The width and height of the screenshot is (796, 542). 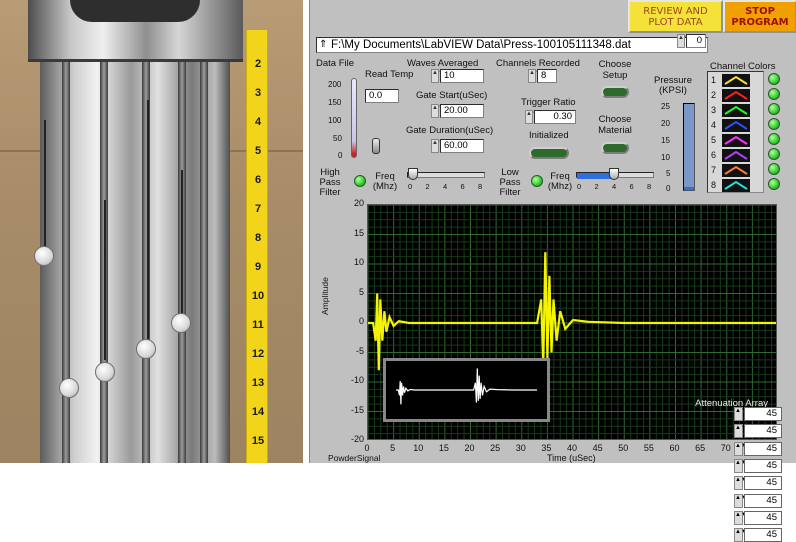 What do you see at coordinates (668, 188) in the screenshot?
I see `pressure-tick: 0` at bounding box center [668, 188].